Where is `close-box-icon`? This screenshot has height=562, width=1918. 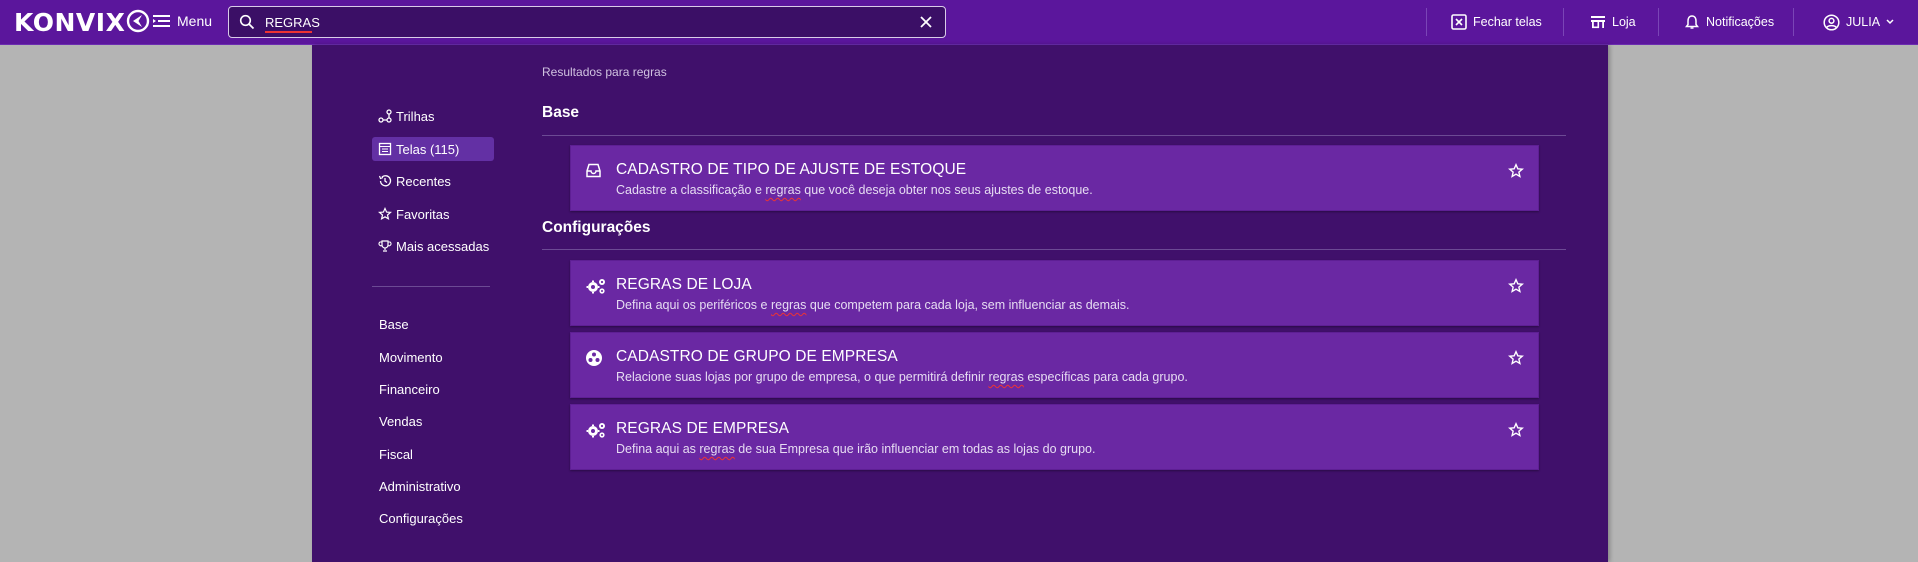 close-box-icon is located at coordinates (1459, 22).